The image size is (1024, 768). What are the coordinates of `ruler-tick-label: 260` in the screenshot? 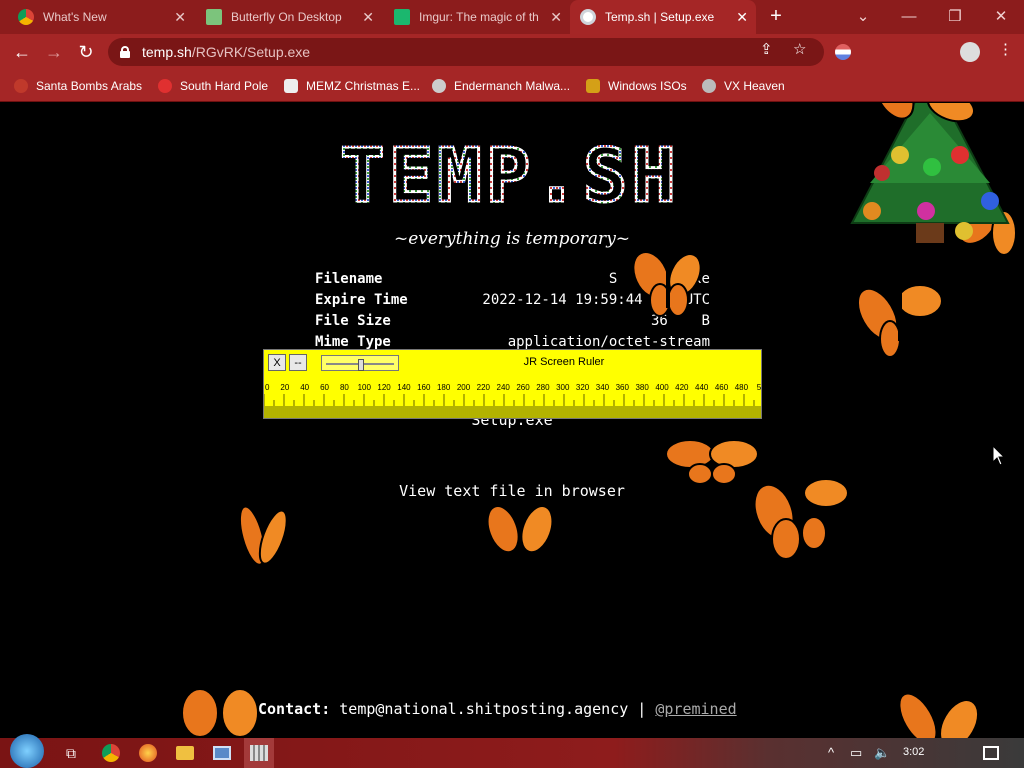 It's located at (523, 387).